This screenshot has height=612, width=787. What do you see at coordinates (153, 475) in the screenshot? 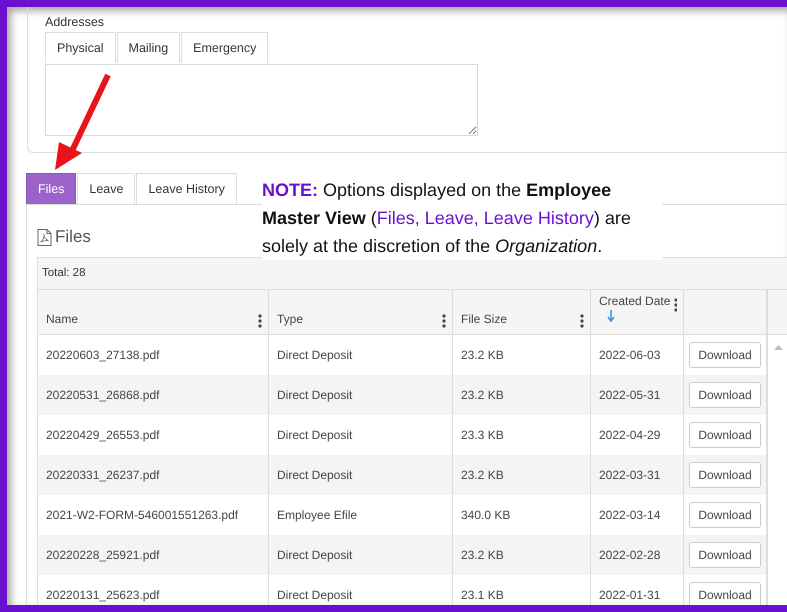
I see `table-cell: 20220331_26237.pdf` at bounding box center [153, 475].